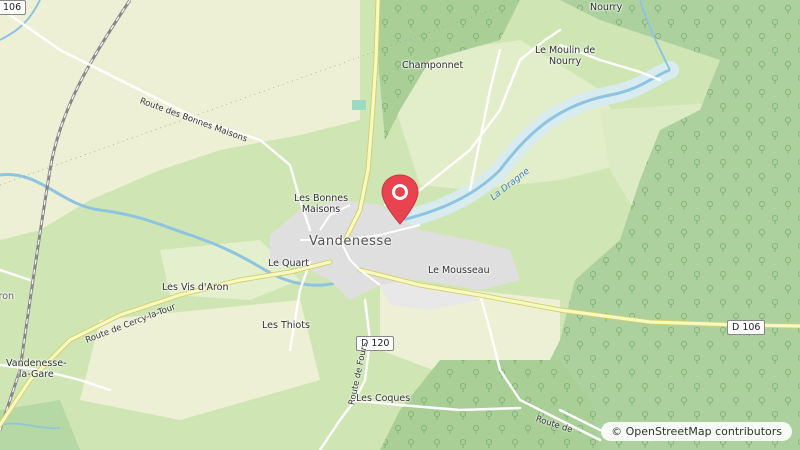 The width and height of the screenshot is (800, 450). What do you see at coordinates (696, 431) in the screenshot?
I see `map-attribution: © OpenStreetMap contributors` at bounding box center [696, 431].